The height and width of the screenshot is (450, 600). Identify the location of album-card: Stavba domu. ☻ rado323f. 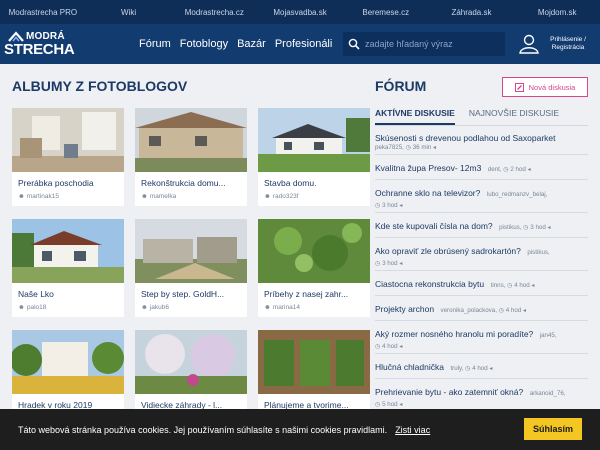
(314, 157).